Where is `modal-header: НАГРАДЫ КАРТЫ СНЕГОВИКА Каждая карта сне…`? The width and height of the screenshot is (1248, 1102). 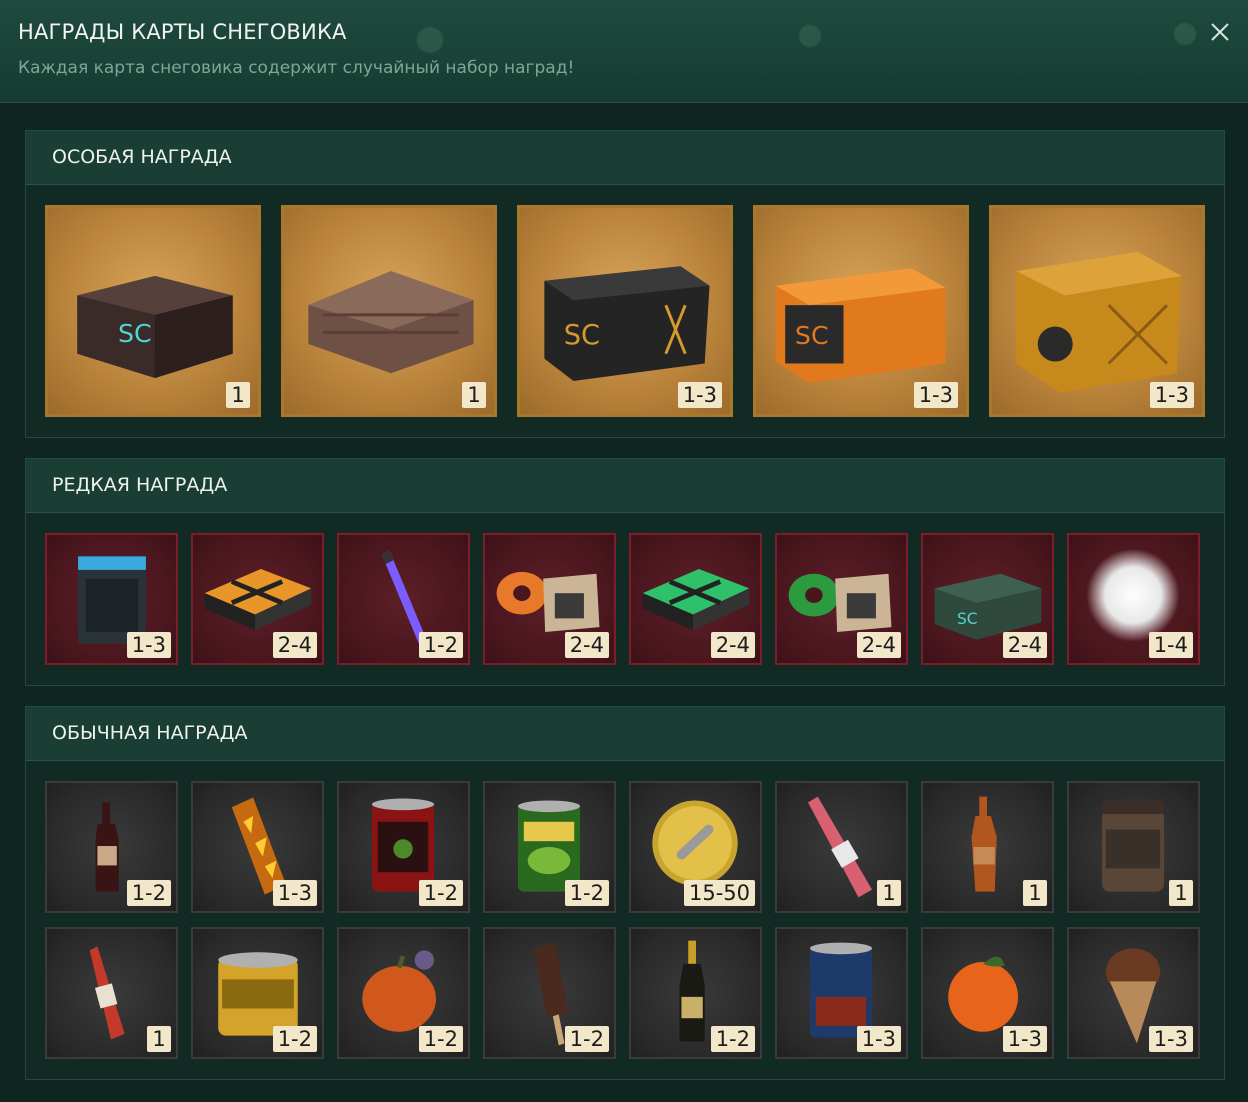
modal-header: НАГРАДЫ КАРТЫ СНЕГОВИКА Каждая карта сне… is located at coordinates (624, 51).